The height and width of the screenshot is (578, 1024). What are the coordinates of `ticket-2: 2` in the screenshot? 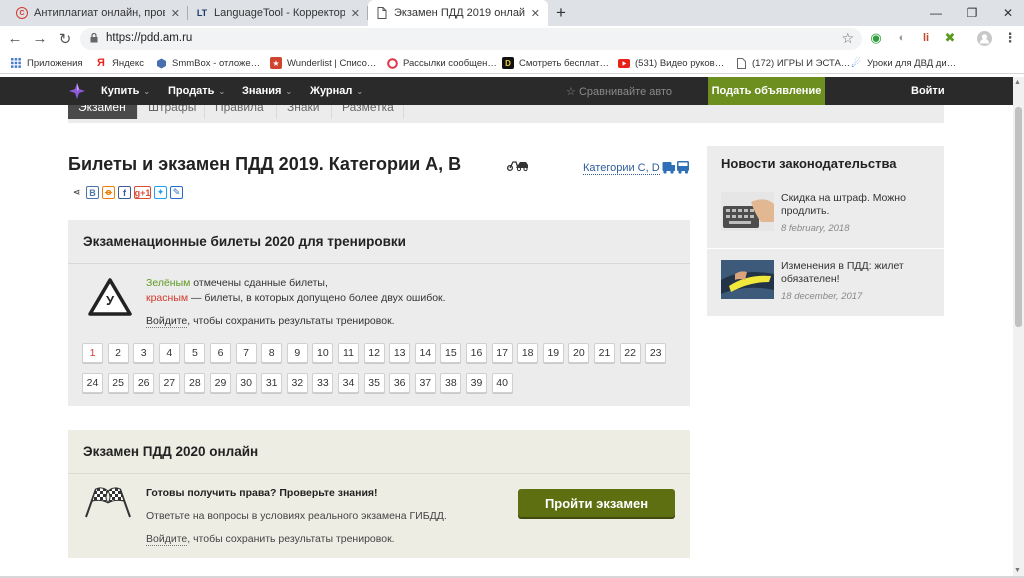 It's located at (118, 353).